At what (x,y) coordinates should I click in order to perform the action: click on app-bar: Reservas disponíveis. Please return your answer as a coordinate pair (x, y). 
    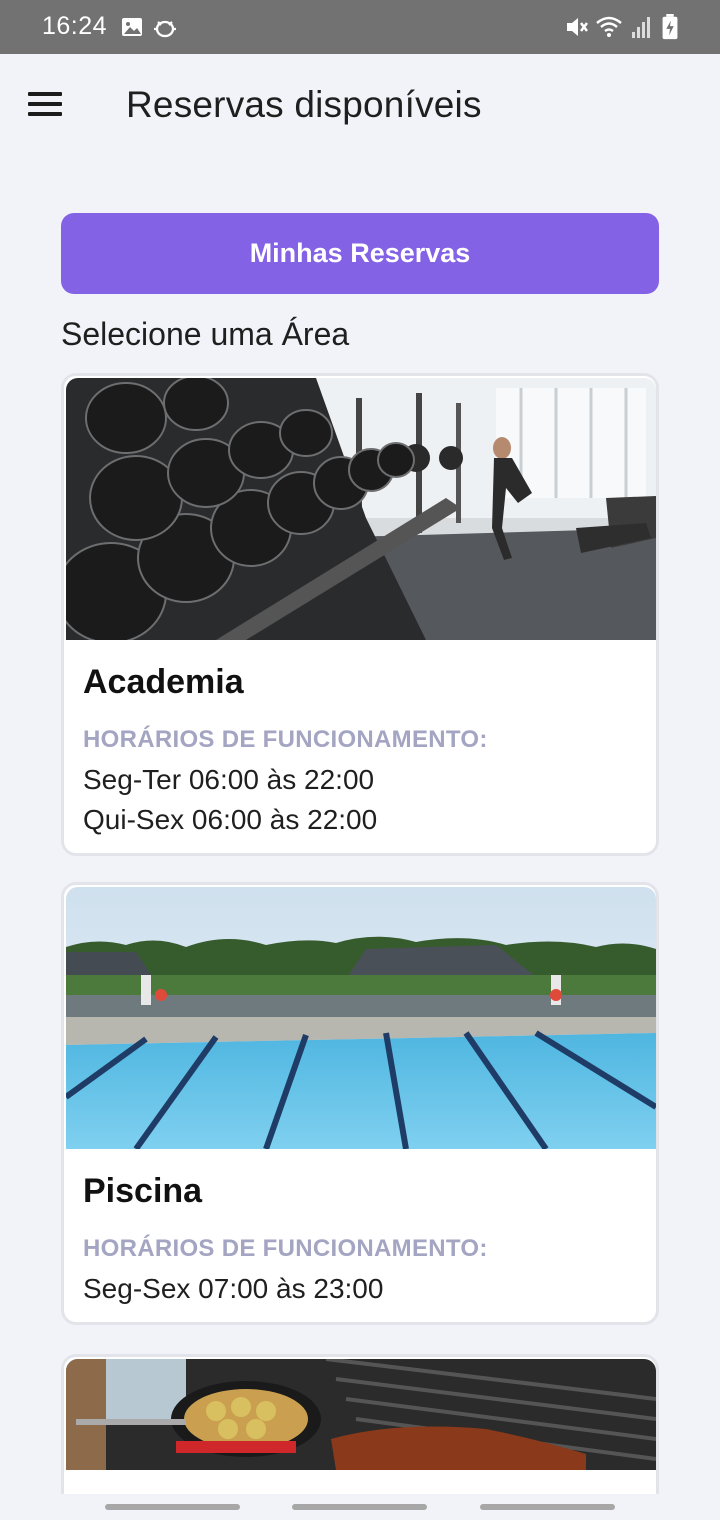
    Looking at the image, I should click on (360, 106).